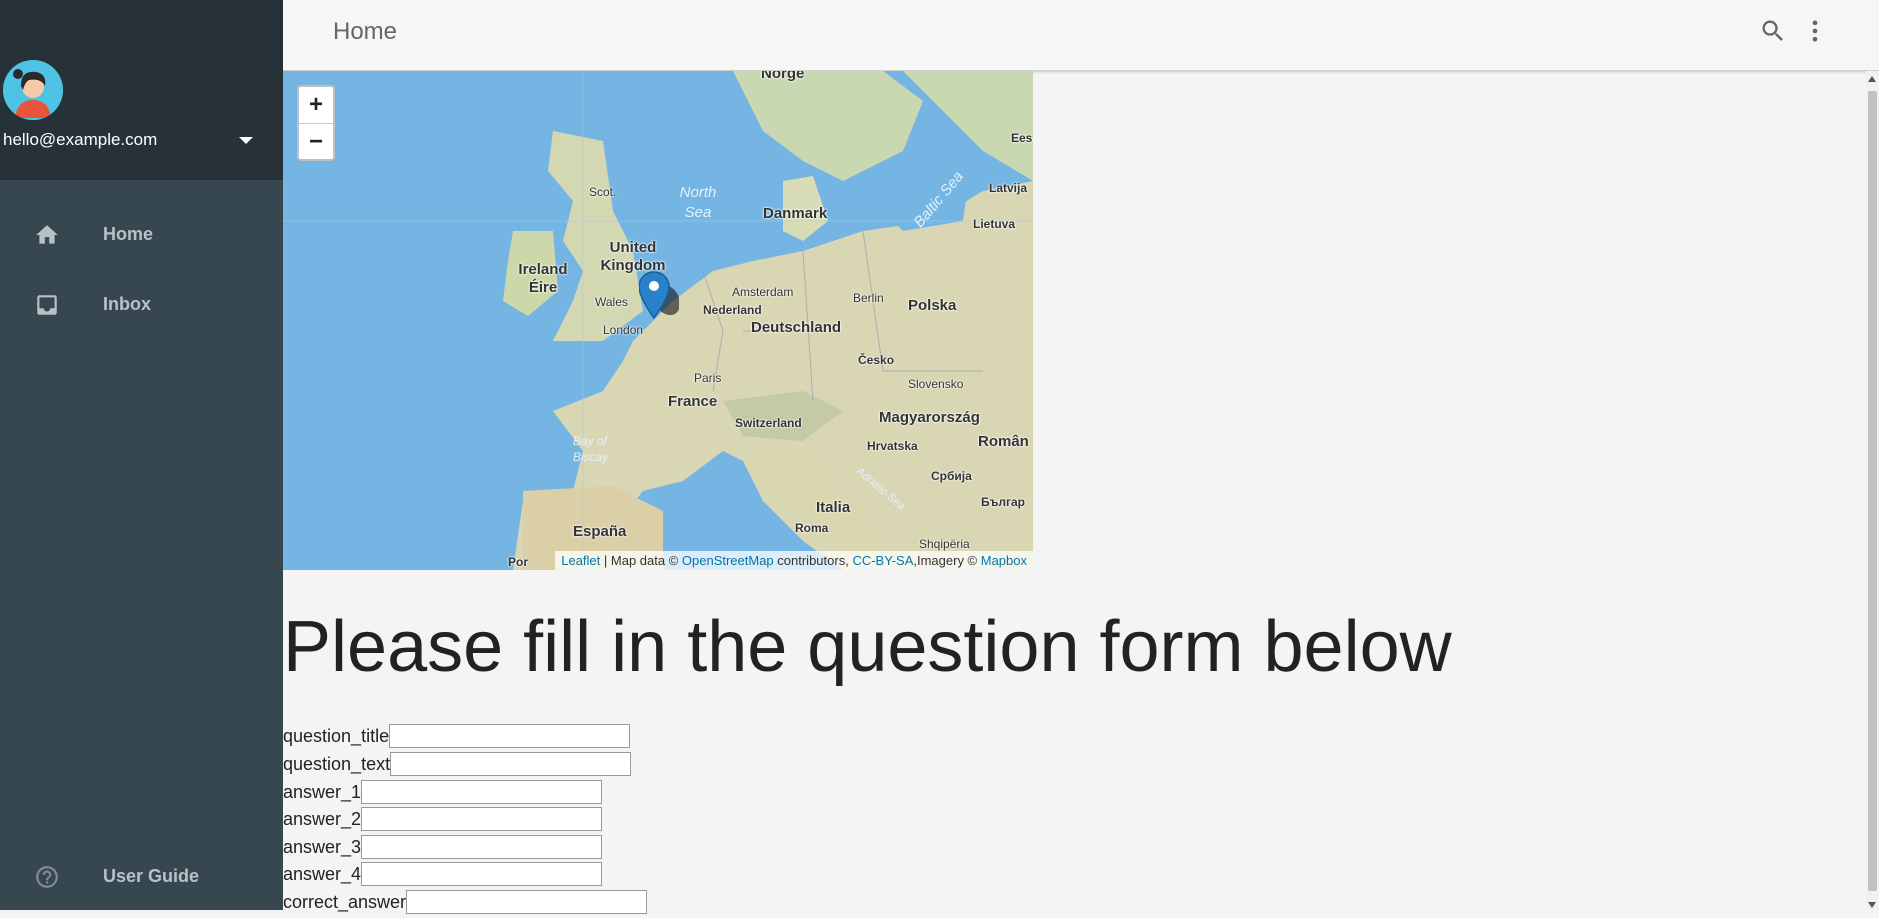 The image size is (1879, 918). I want to click on caret-down-icon, so click(246, 140).